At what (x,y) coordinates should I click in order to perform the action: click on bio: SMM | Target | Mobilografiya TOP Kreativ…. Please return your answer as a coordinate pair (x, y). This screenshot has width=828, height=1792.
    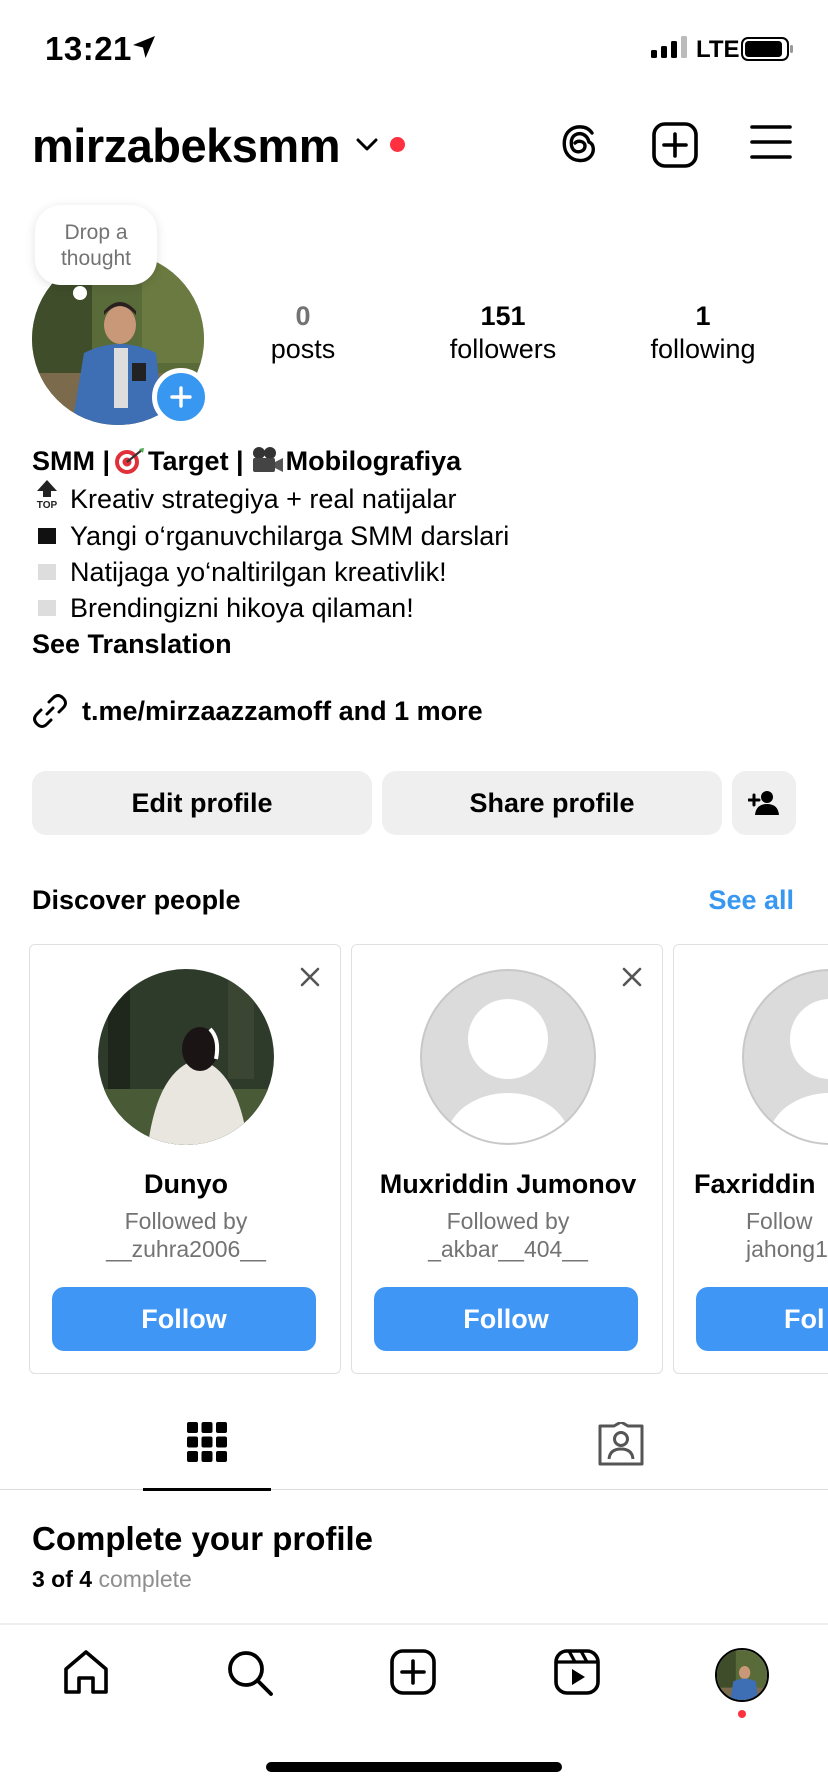
    Looking at the image, I should click on (412, 552).